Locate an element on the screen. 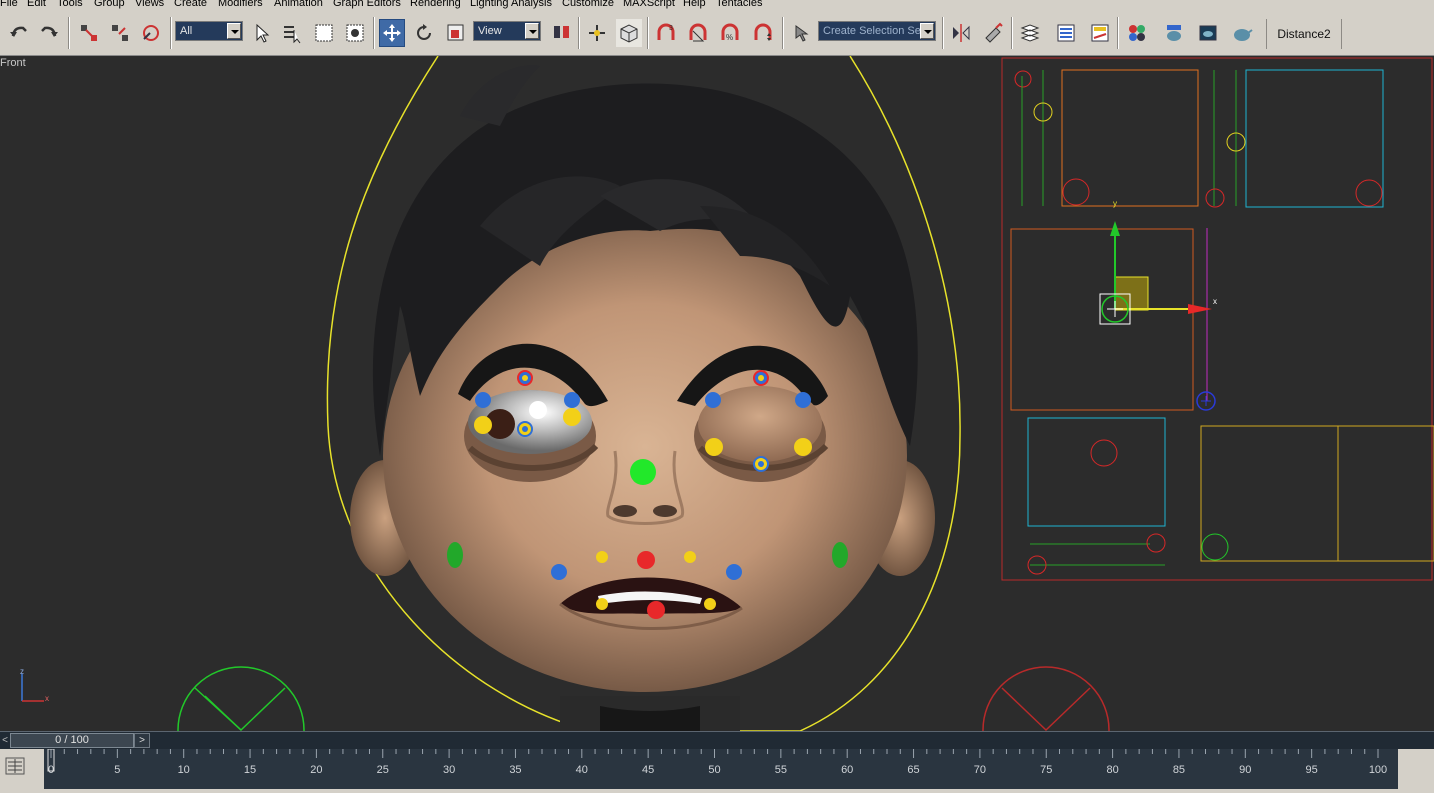  pivot-center-button is located at coordinates (562, 33).